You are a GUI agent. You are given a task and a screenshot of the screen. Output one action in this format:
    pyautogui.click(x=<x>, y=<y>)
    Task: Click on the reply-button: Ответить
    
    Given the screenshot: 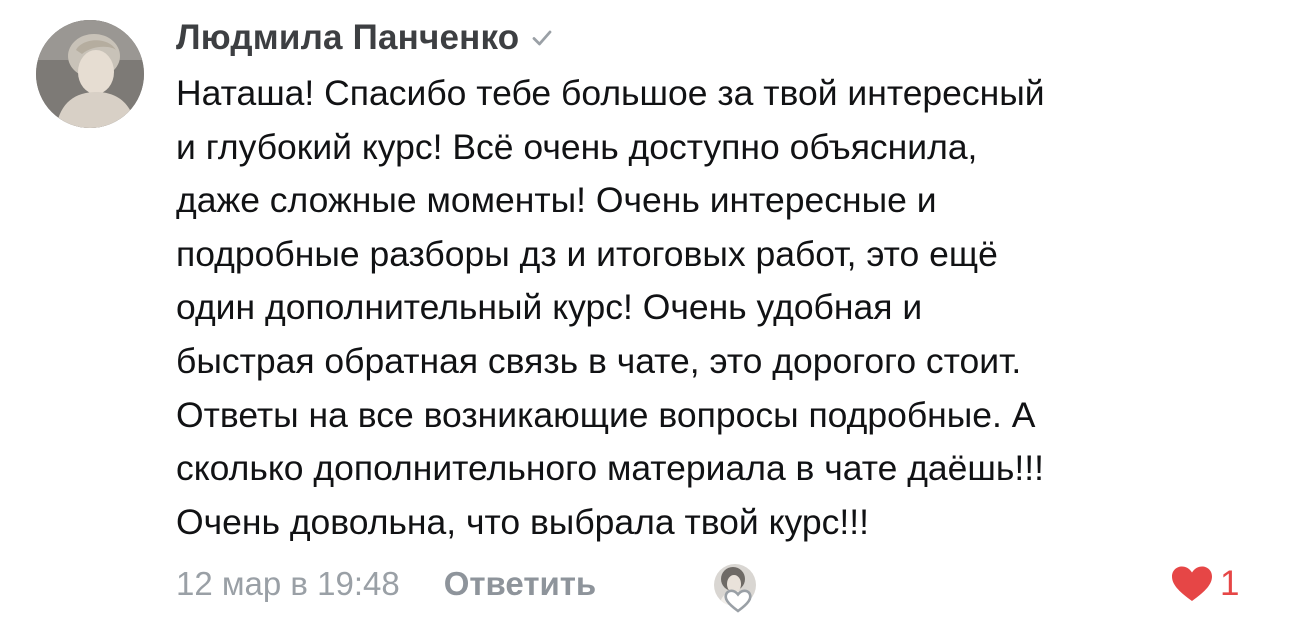 What is the action you would take?
    pyautogui.click(x=520, y=584)
    